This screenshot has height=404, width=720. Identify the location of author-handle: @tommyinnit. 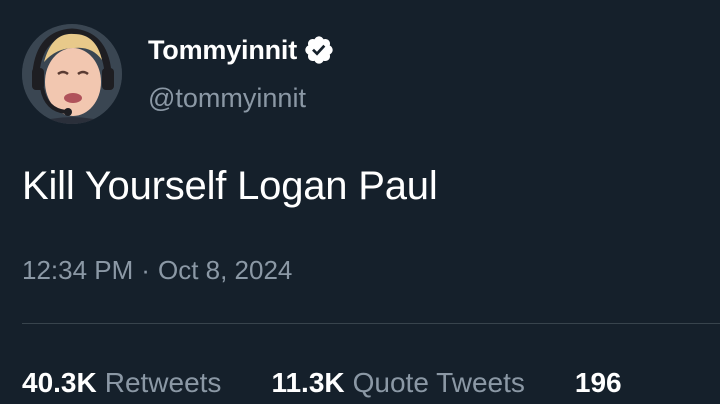
(227, 98).